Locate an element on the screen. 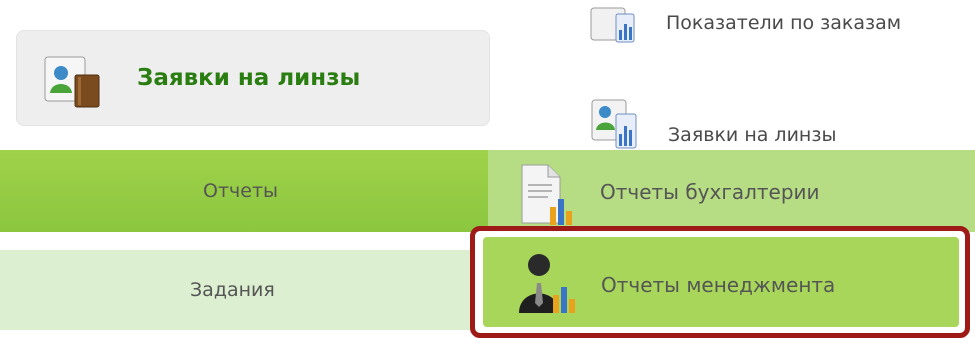 This screenshot has width=975, height=338. lens-orders-label: Заявки на линзы is located at coordinates (249, 78).